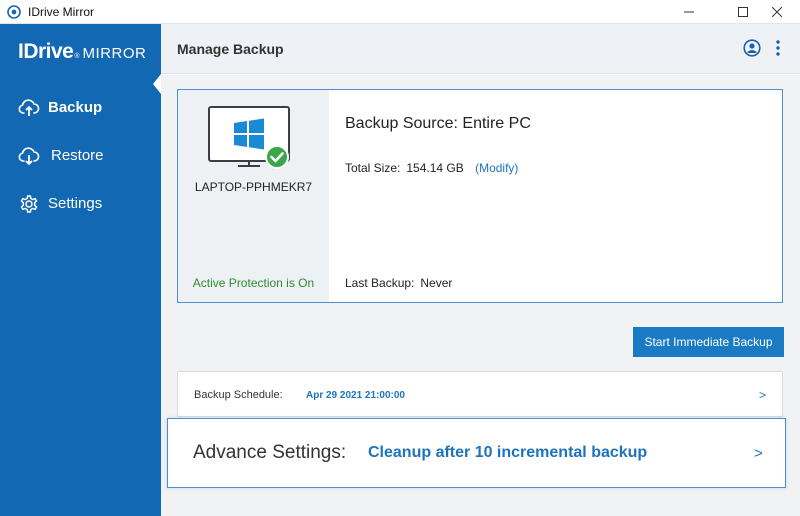 Image resolution: width=800 pixels, height=516 pixels. What do you see at coordinates (253, 196) in the screenshot?
I see `device-panel: LAPTOP-PPHMEKR7 Active Protection is On` at bounding box center [253, 196].